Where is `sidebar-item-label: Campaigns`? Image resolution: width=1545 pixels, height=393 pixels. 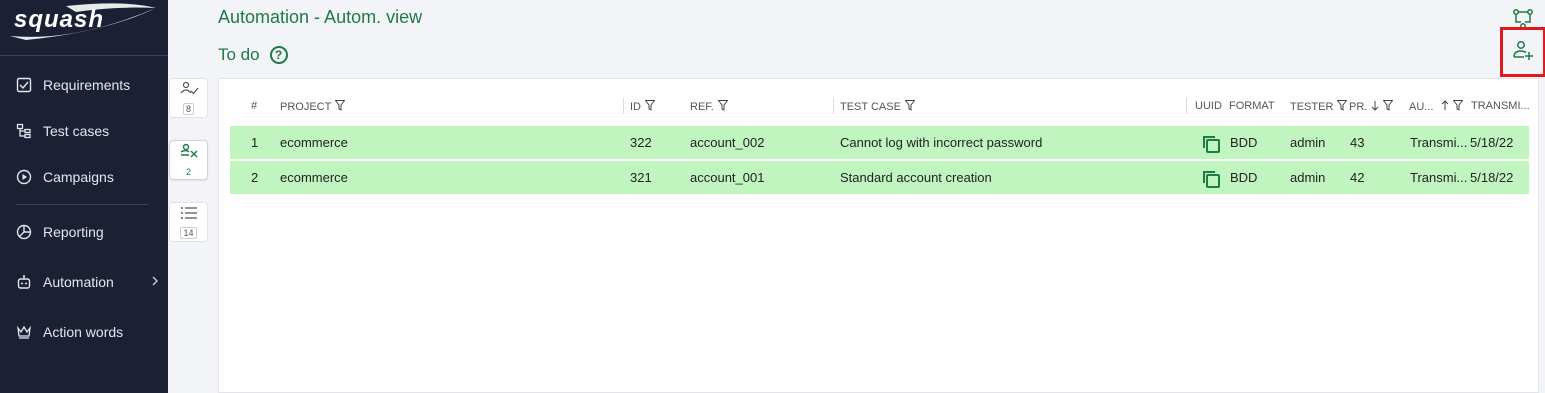 sidebar-item-label: Campaigns is located at coordinates (78, 177).